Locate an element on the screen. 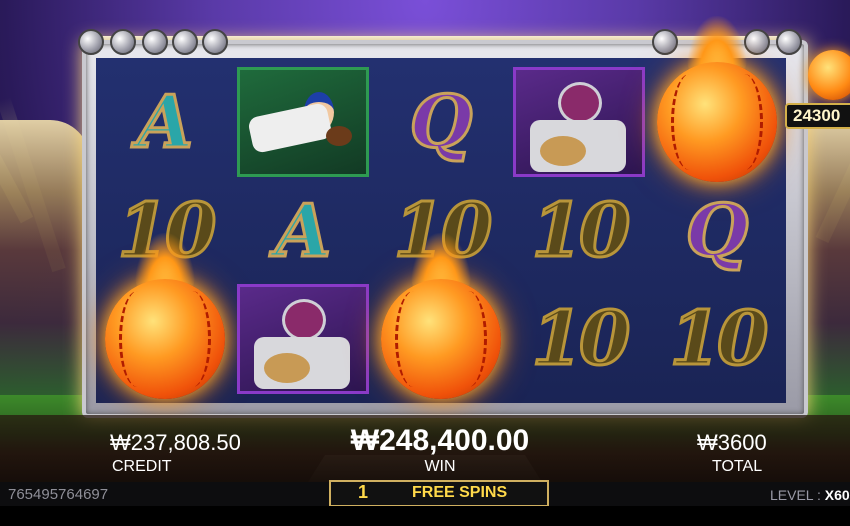 The width and height of the screenshot is (850, 526). credit-value: ₩237,808.50 is located at coordinates (175, 442).